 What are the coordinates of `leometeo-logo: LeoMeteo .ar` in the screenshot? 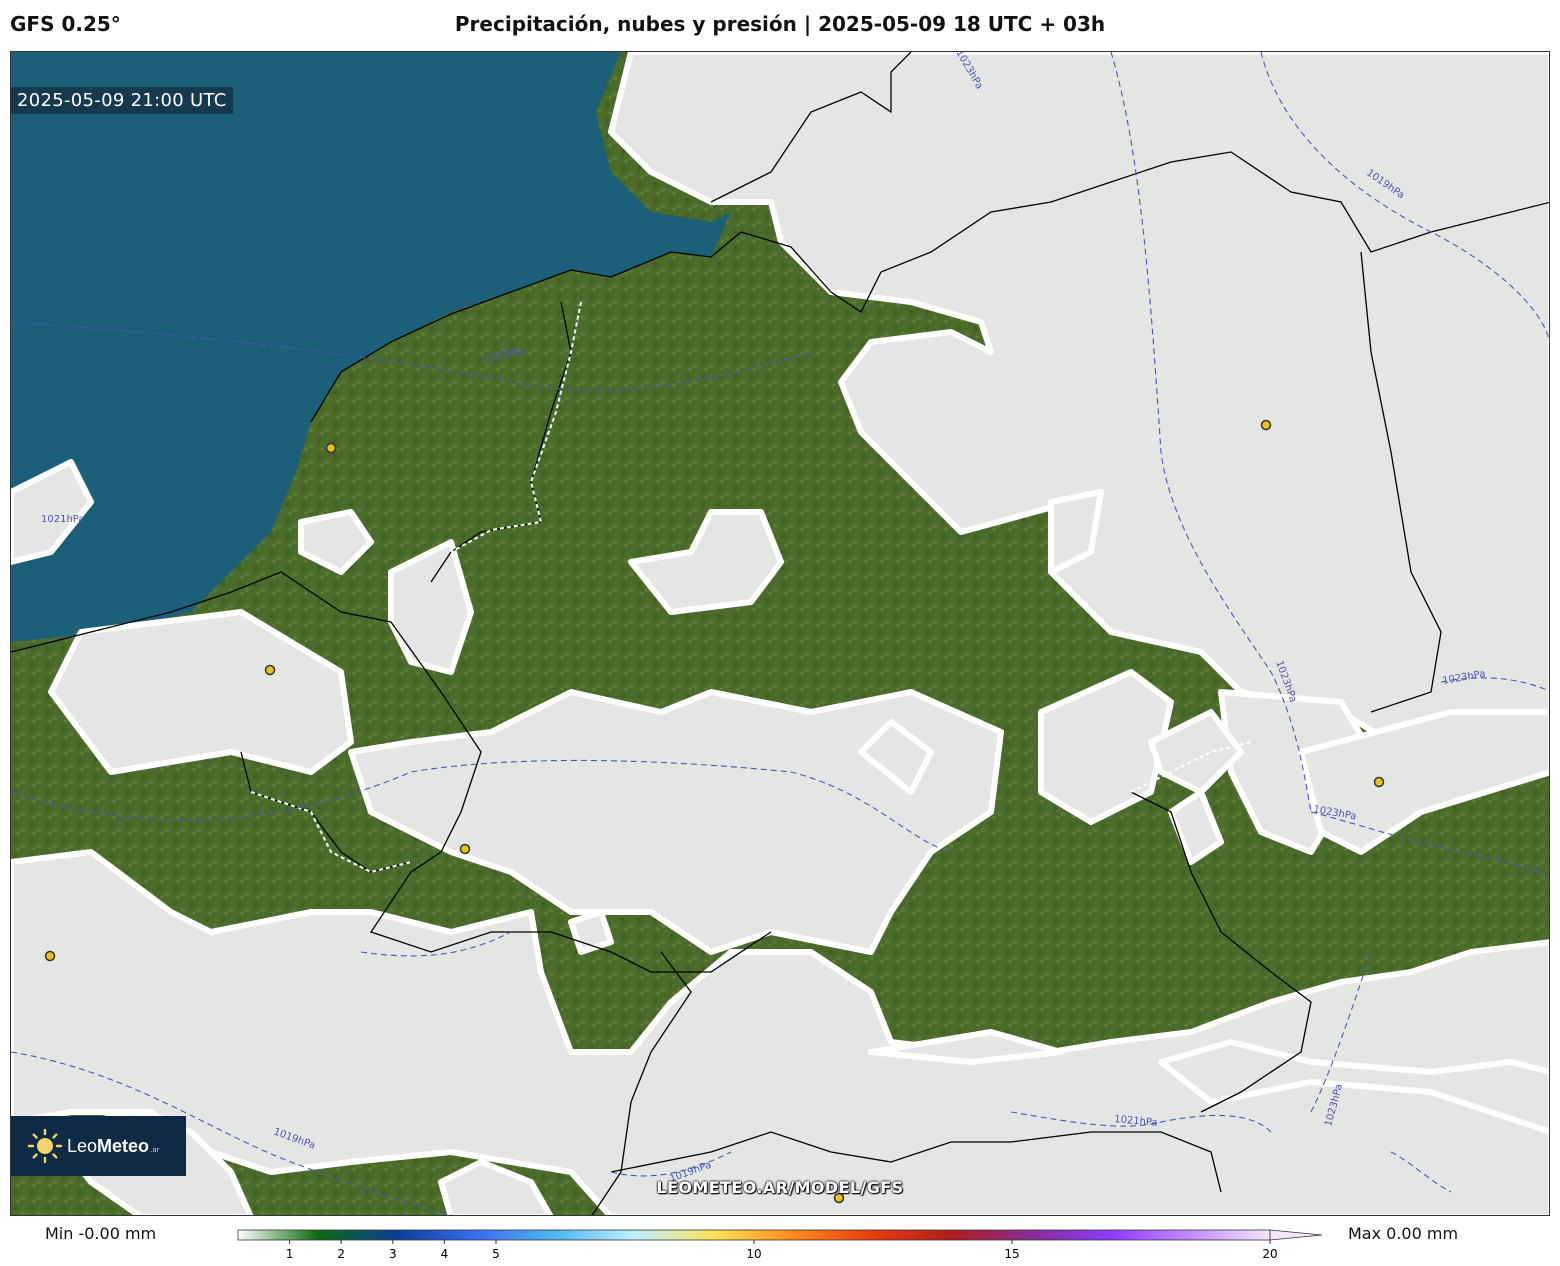 It's located at (98, 1146).